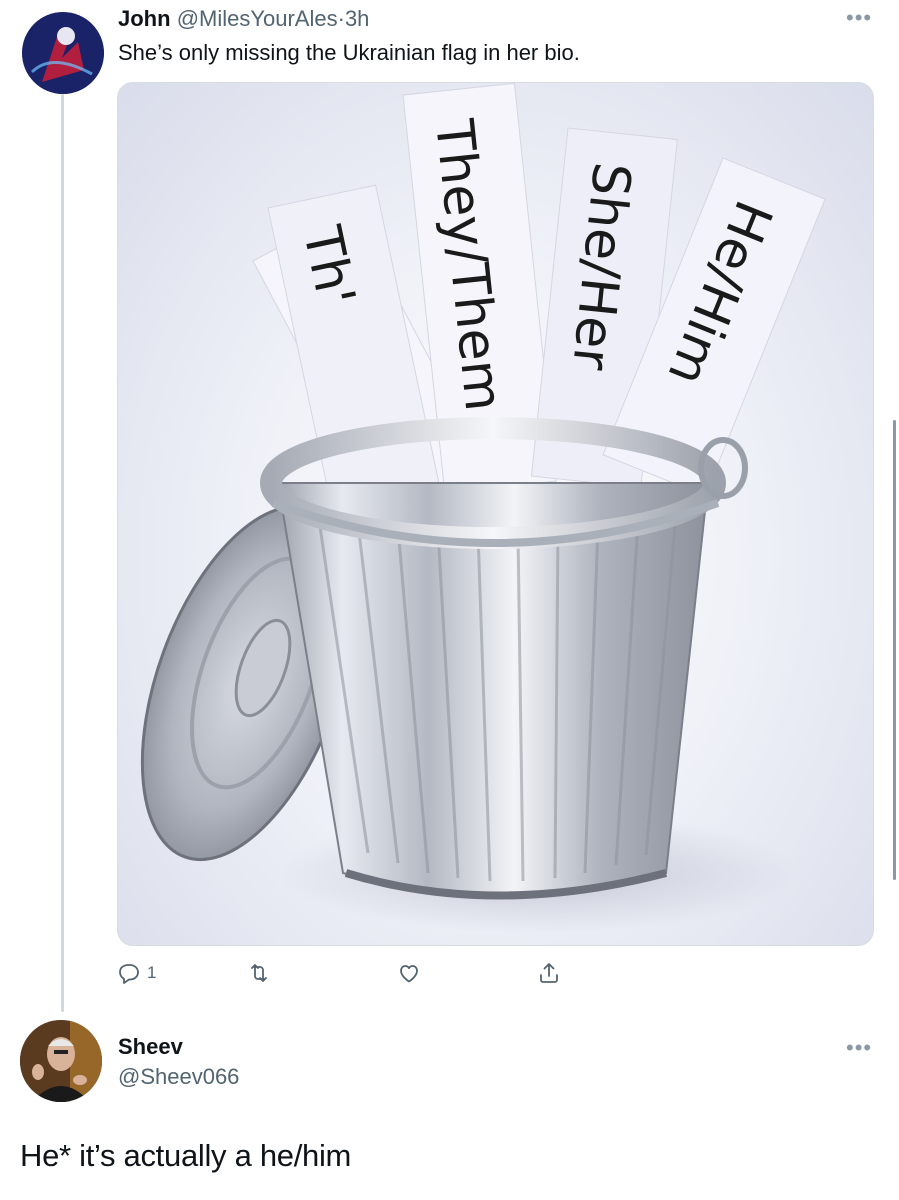  What do you see at coordinates (150, 1047) in the screenshot?
I see `reply-author-name: Sheev` at bounding box center [150, 1047].